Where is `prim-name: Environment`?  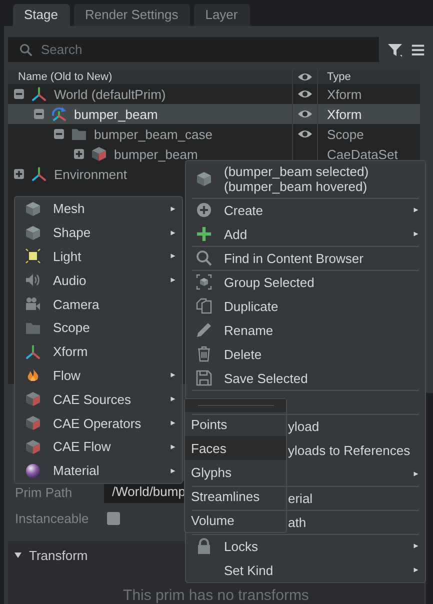 prim-name: Environment is located at coordinates (90, 174).